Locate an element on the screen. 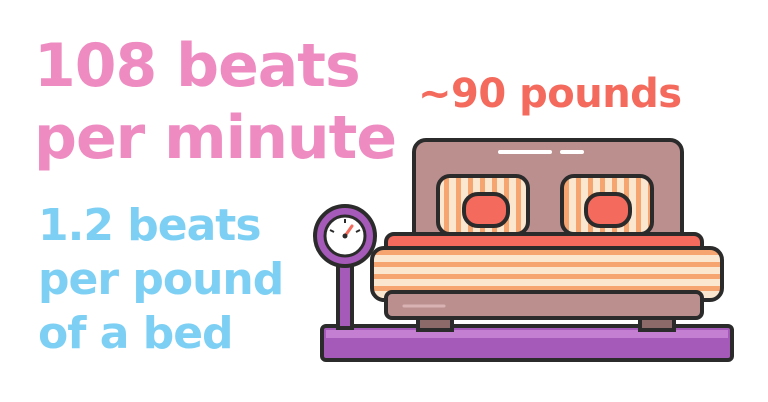 This screenshot has width=768, height=402. subtext-line-3: of a bed is located at coordinates (136, 333).